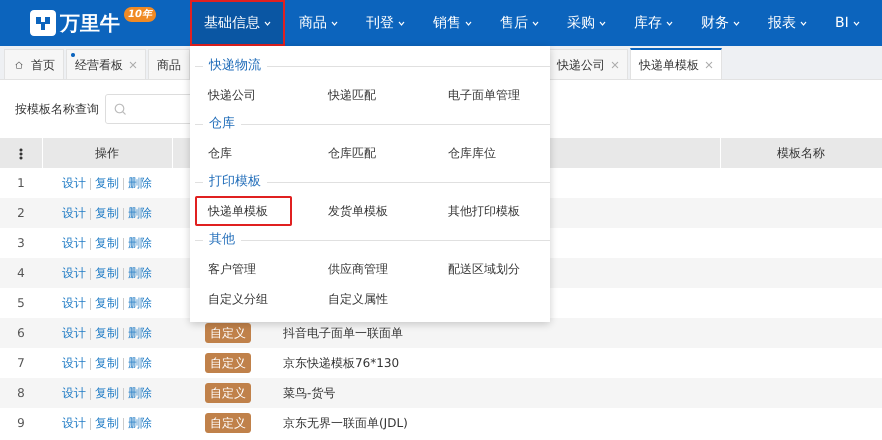 The image size is (882, 440). Describe the element at coordinates (237, 23) in the screenshot. I see `nav-menu: 基础信息` at that location.